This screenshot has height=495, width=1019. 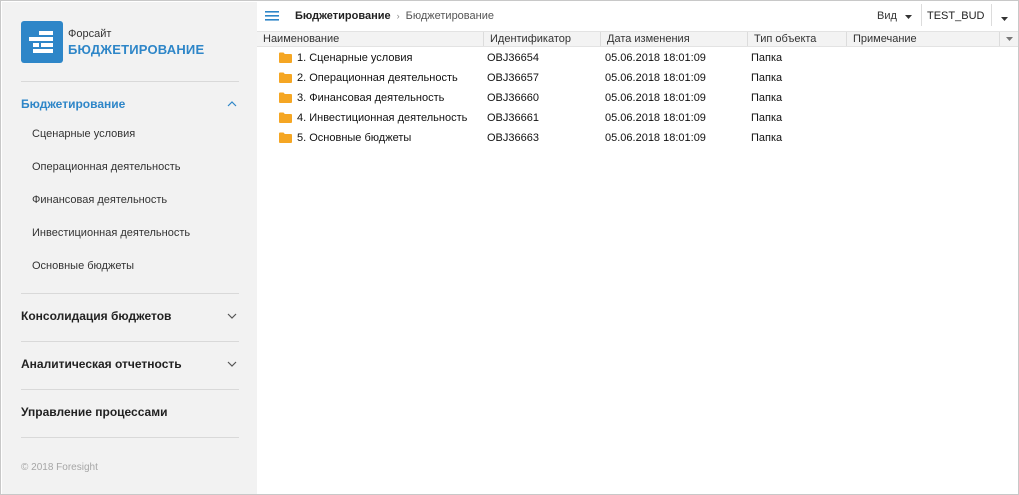 What do you see at coordinates (377, 78) in the screenshot?
I see `cell-name: 2. Операционная деятельность` at bounding box center [377, 78].